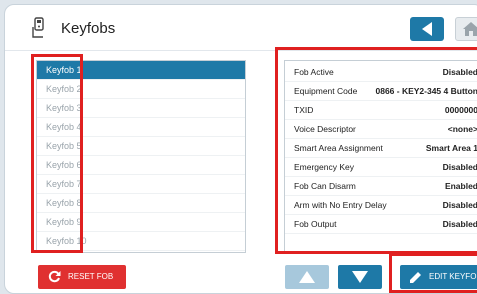 This screenshot has height=294, width=477. I want to click on back-button, so click(427, 29).